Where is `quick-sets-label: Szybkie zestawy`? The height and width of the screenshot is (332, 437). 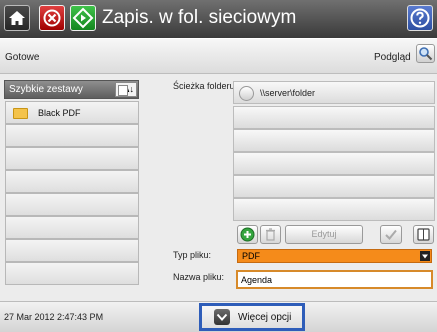
quick-sets-label: Szybkie zestawy is located at coordinates (46, 89).